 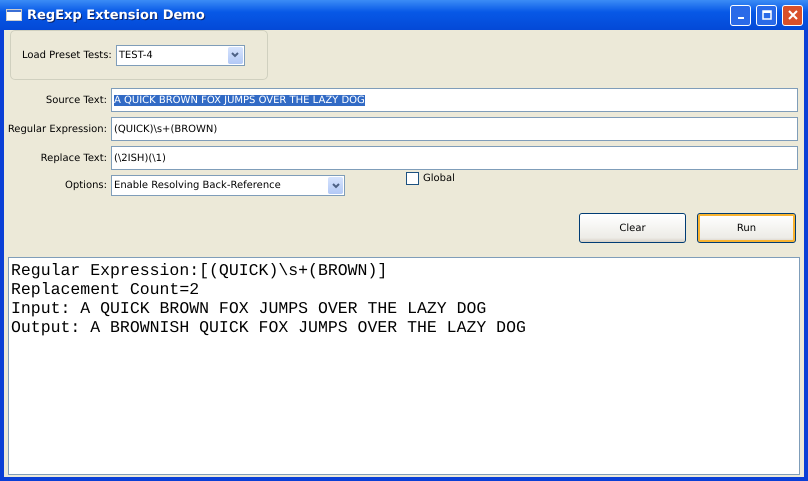 I want to click on field-label: Regular Expression:, so click(x=56, y=129).